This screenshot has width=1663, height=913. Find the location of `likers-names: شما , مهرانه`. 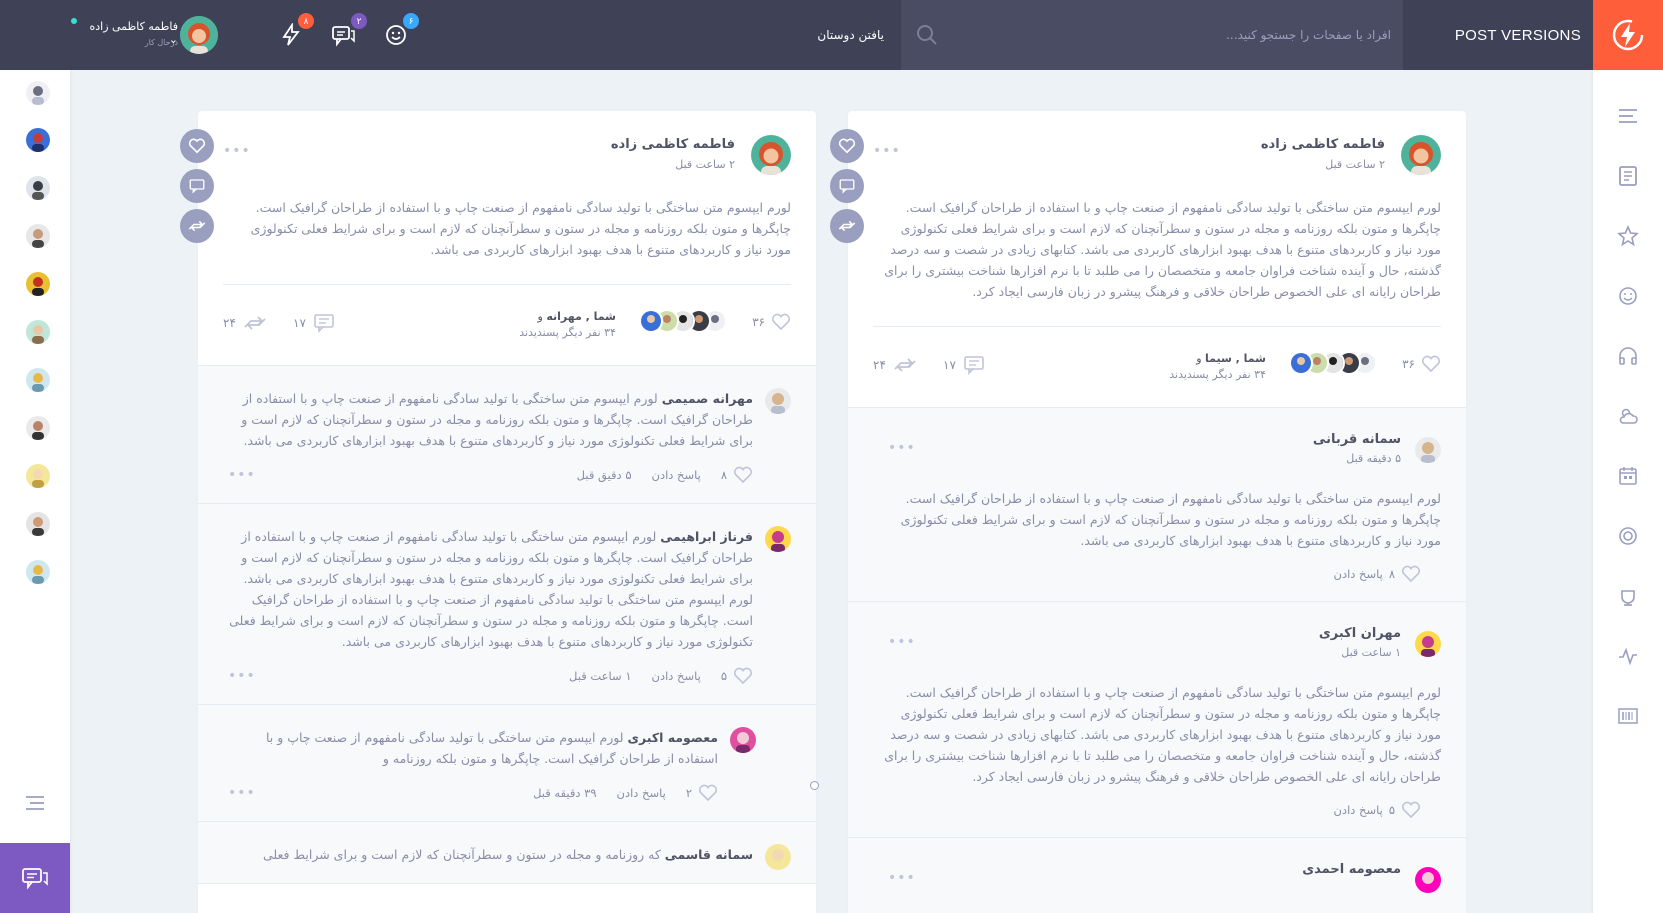

likers-names: شما , مهرانه is located at coordinates (581, 316).